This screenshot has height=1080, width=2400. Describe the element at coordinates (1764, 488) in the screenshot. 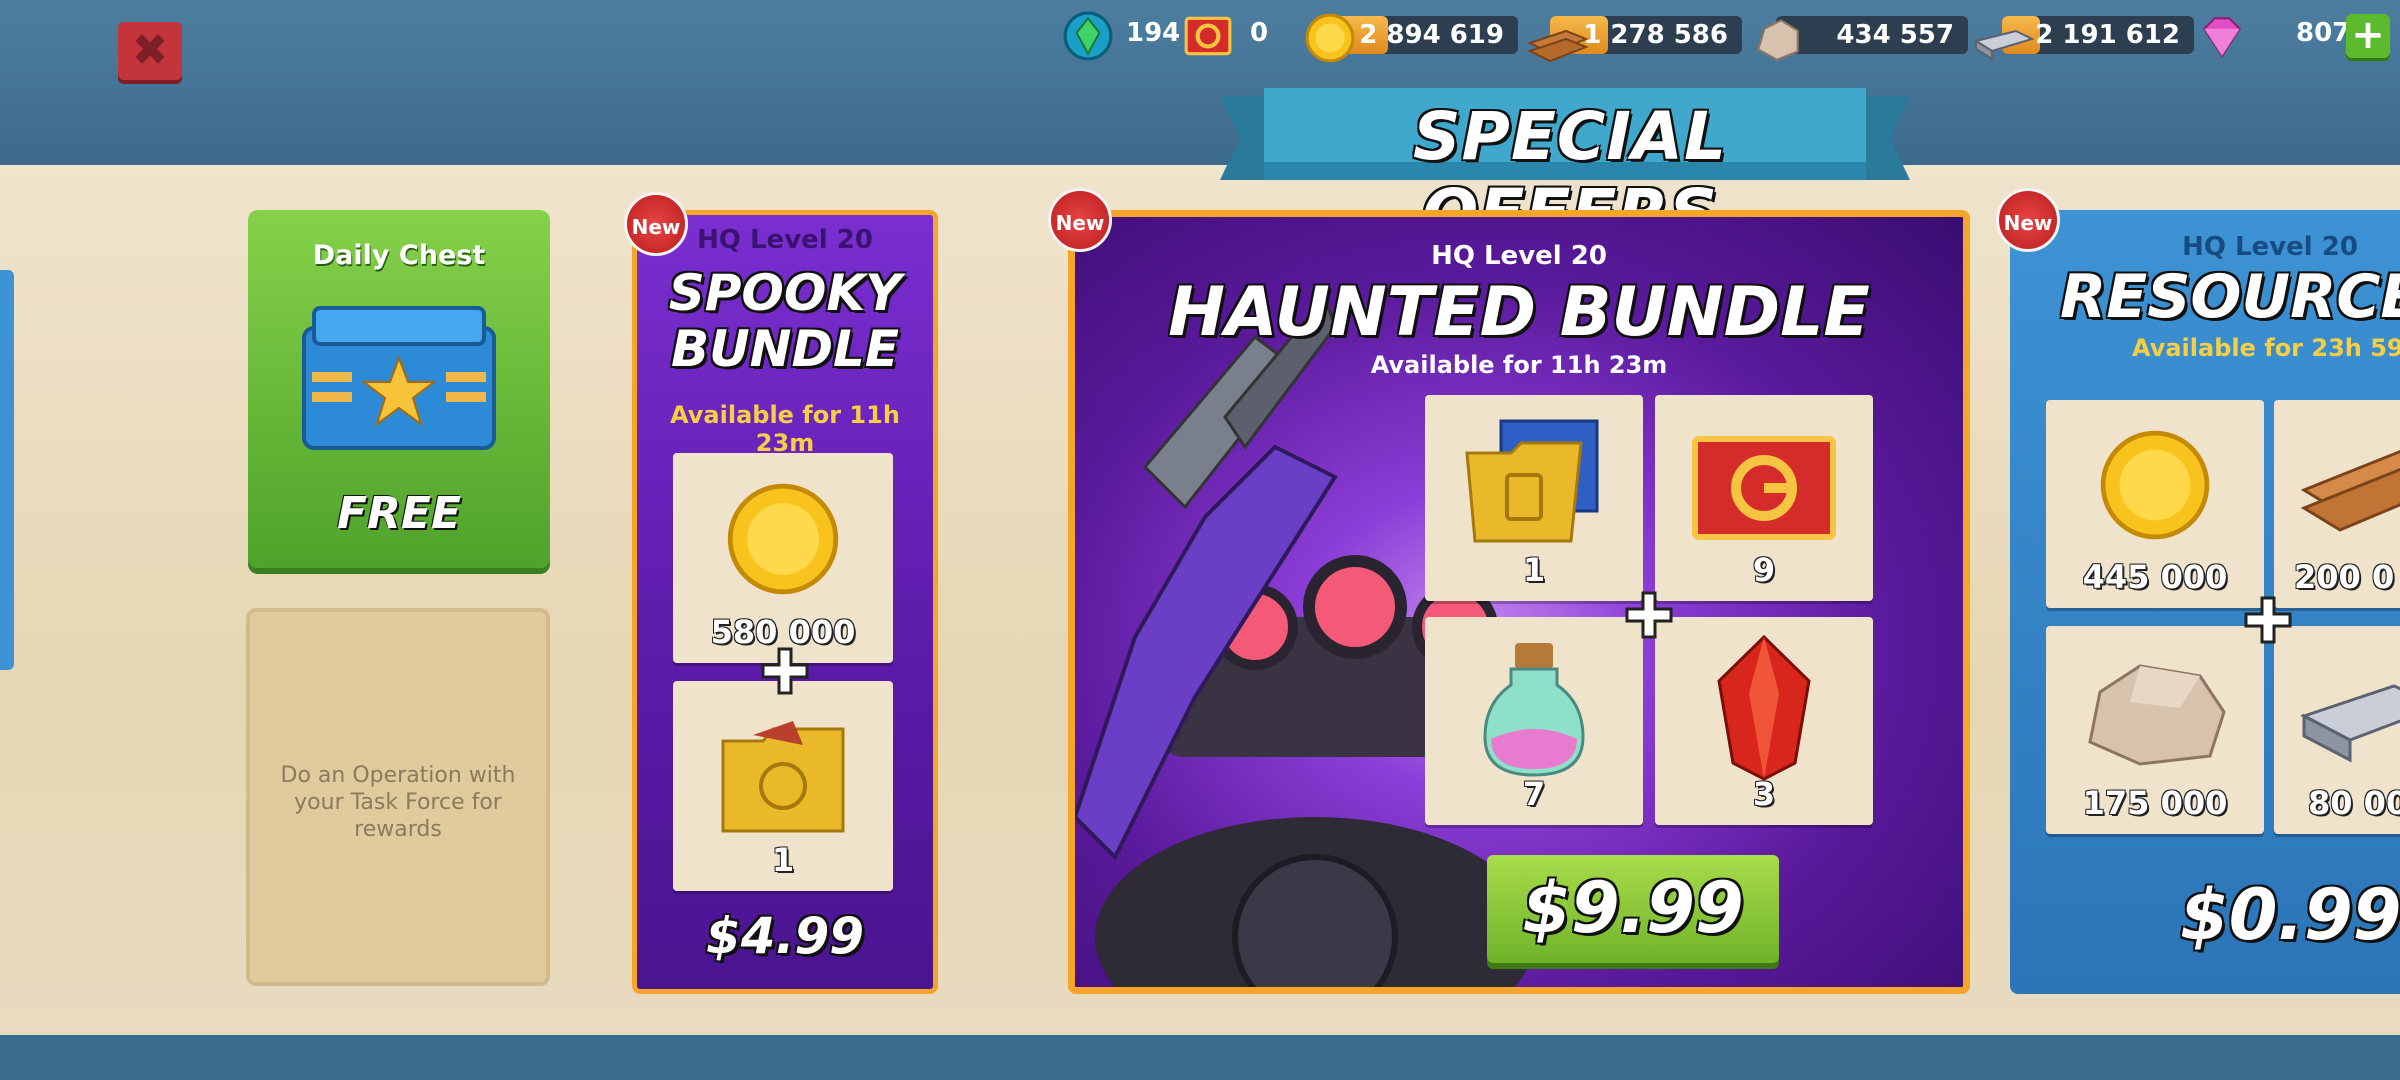

I see `gear-card-icon` at that location.